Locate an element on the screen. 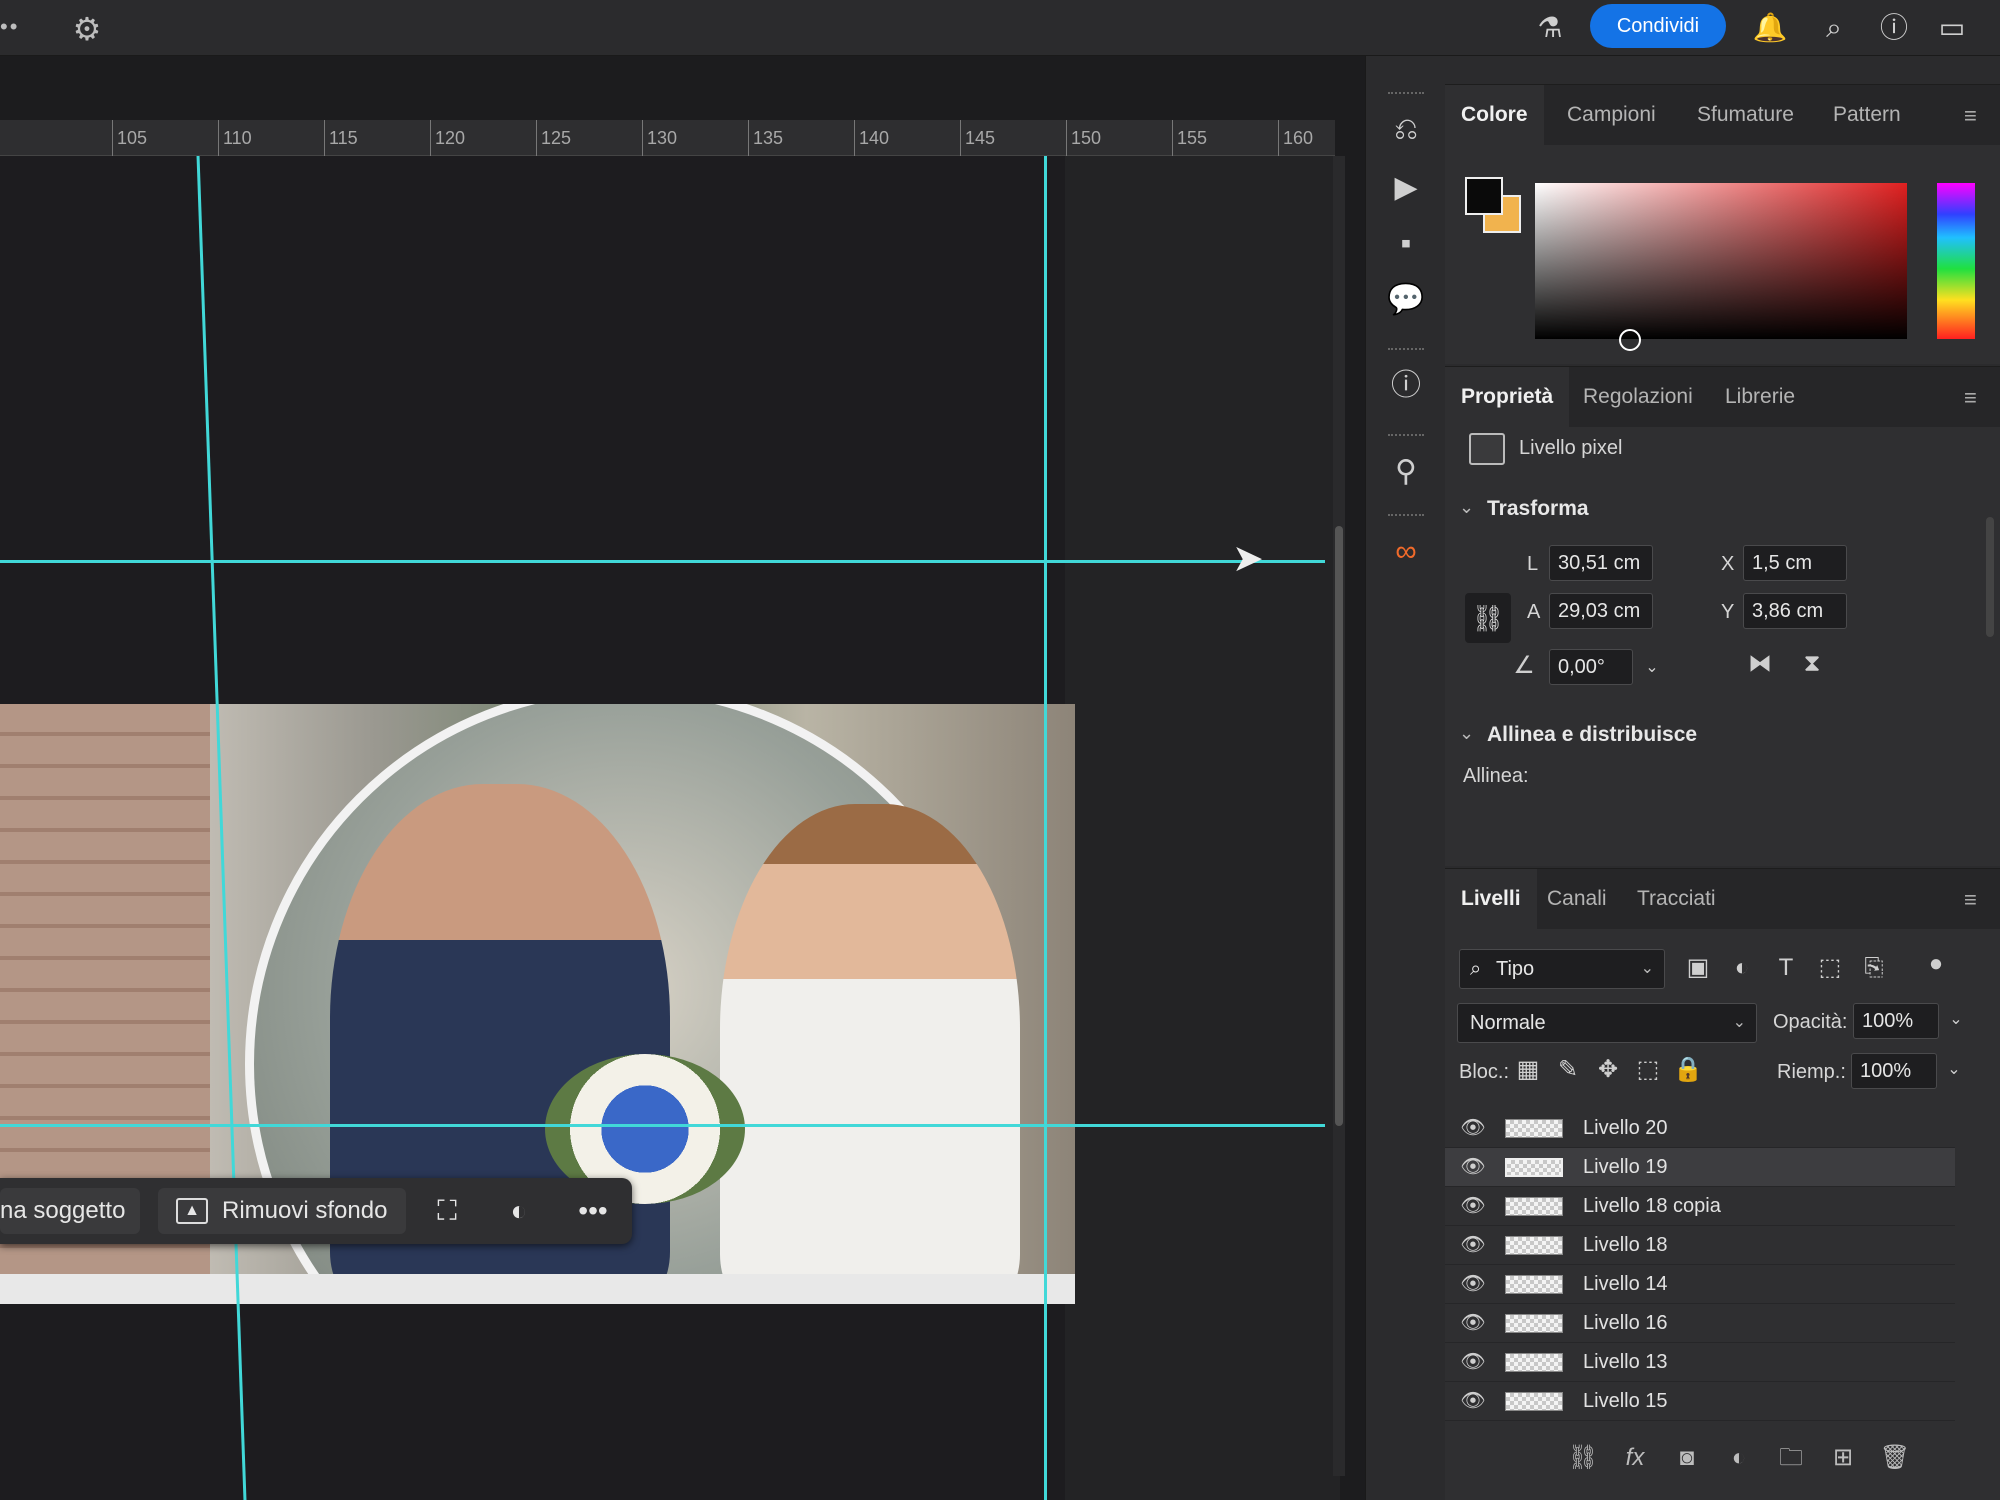  panel-scrollbar is located at coordinates (1990, 577).